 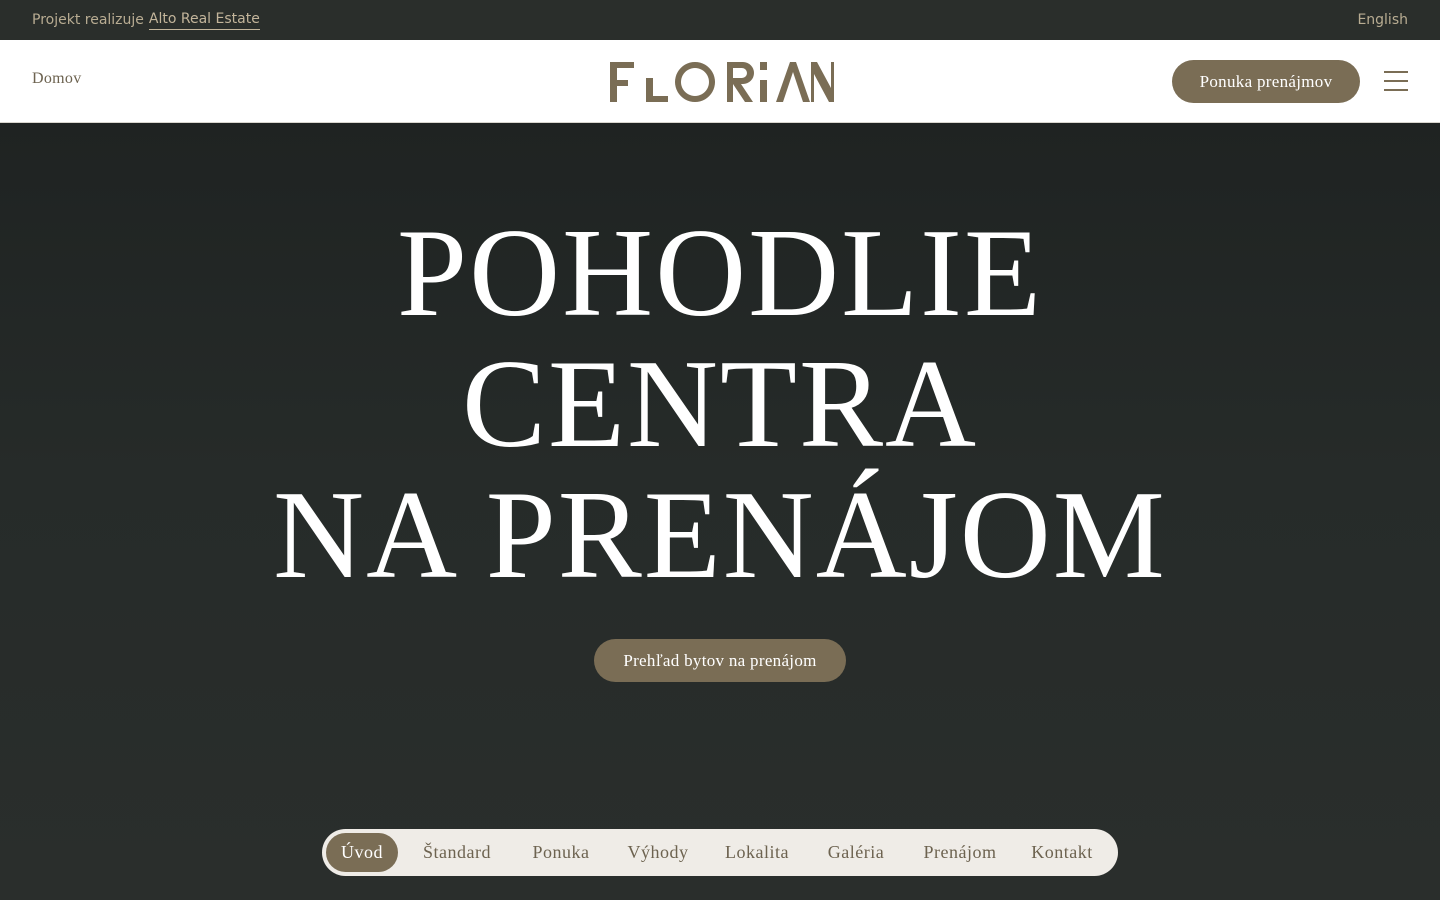 What do you see at coordinates (88, 20) in the screenshot?
I see `credit-prefix: Projekt realizuje` at bounding box center [88, 20].